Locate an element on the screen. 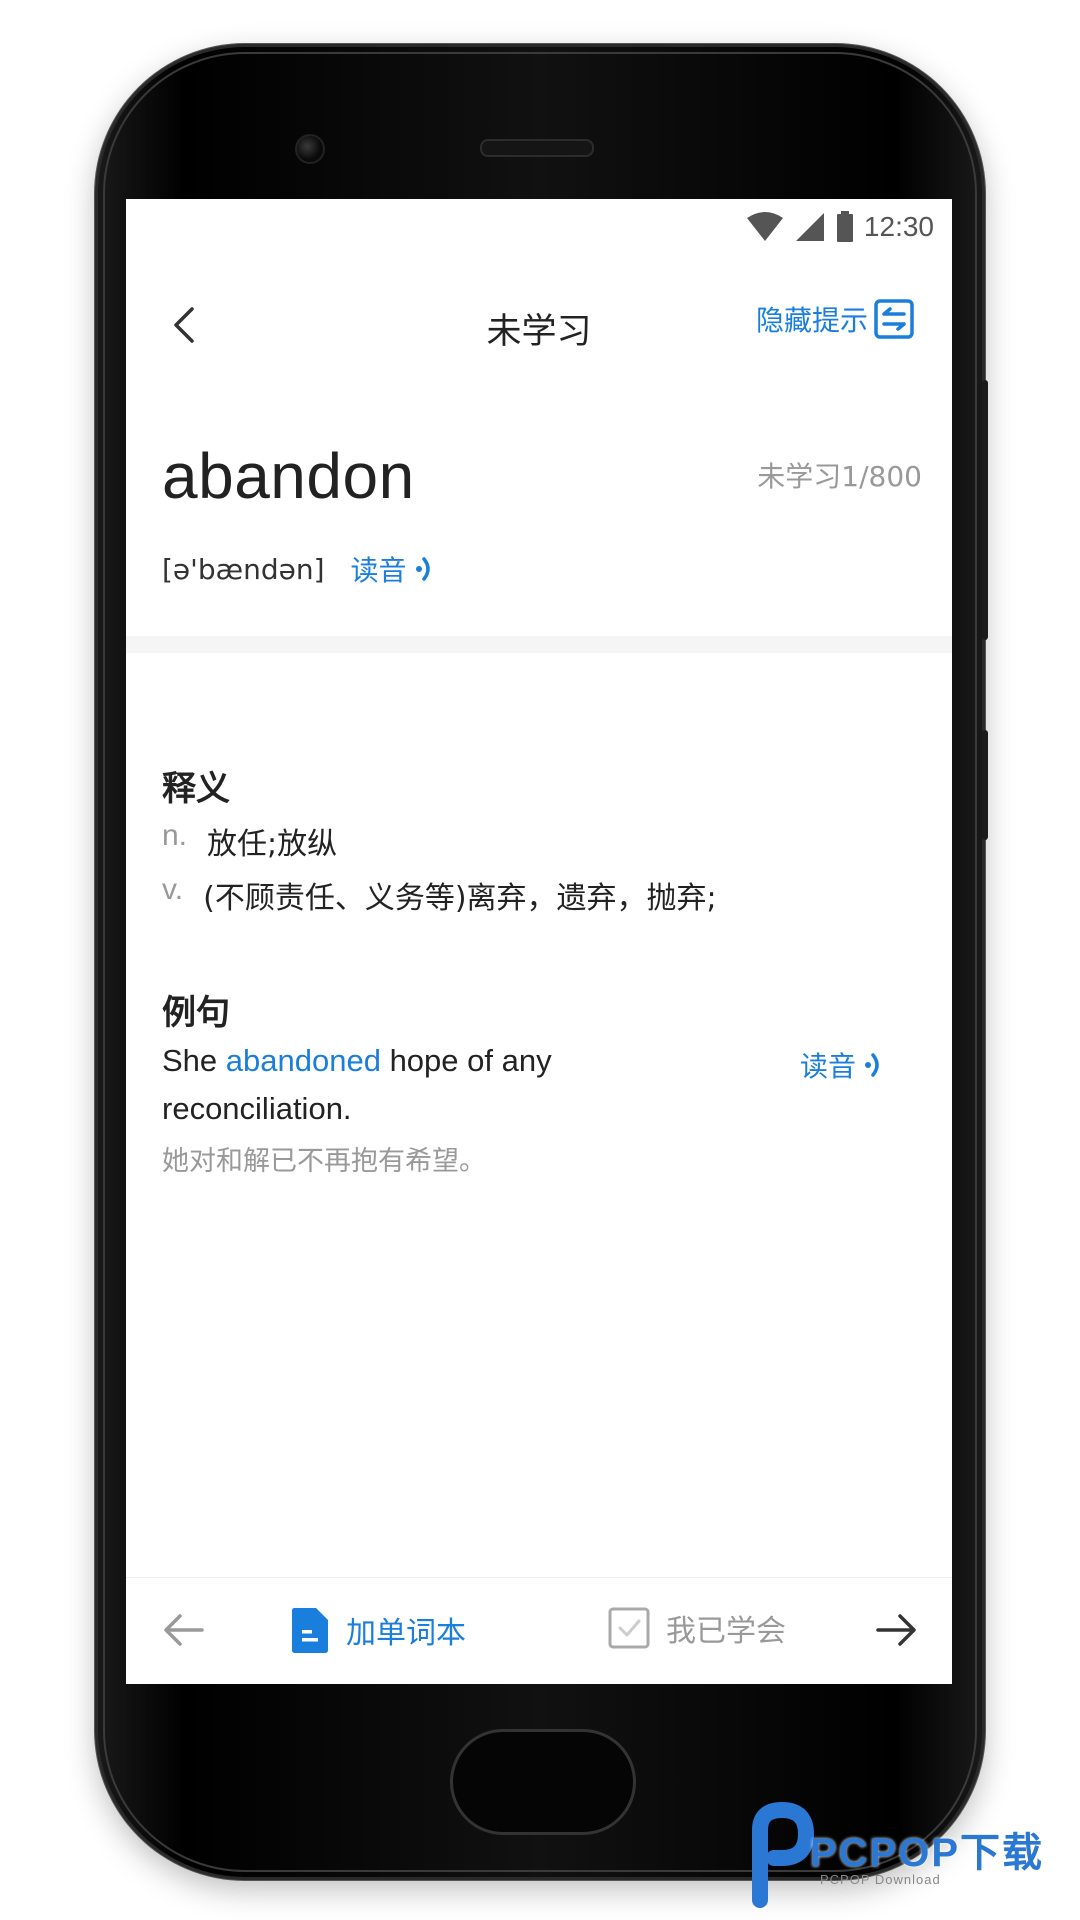 The height and width of the screenshot is (1920, 1080). phonetic-row: [ə'bændən] 读音 is located at coordinates (299, 569).